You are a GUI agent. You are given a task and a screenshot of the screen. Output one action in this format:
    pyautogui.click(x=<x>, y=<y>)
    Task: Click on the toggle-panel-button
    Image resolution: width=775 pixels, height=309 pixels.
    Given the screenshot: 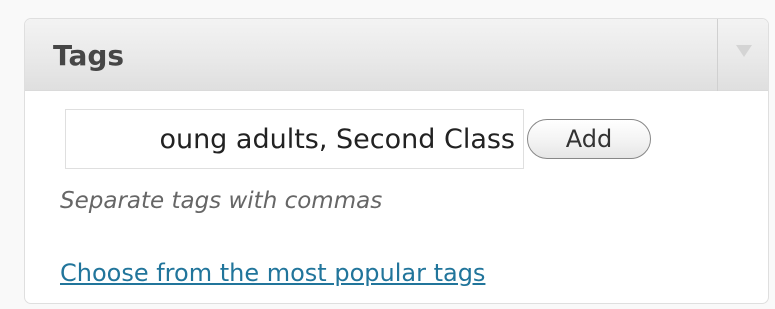 What is the action you would take?
    pyautogui.click(x=743, y=55)
    